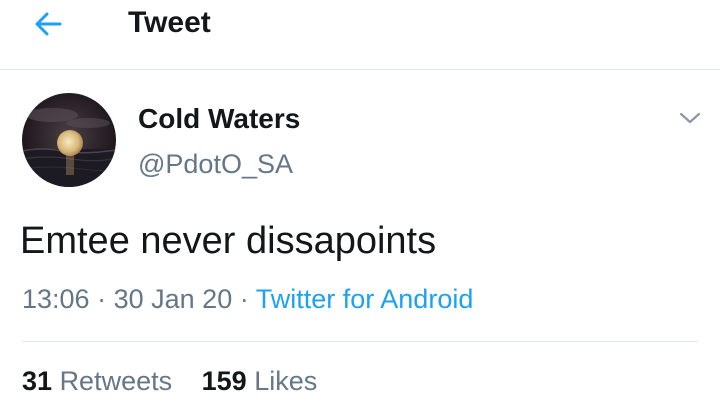 The height and width of the screenshot is (417, 720). I want to click on chevron-down-icon, so click(690, 118).